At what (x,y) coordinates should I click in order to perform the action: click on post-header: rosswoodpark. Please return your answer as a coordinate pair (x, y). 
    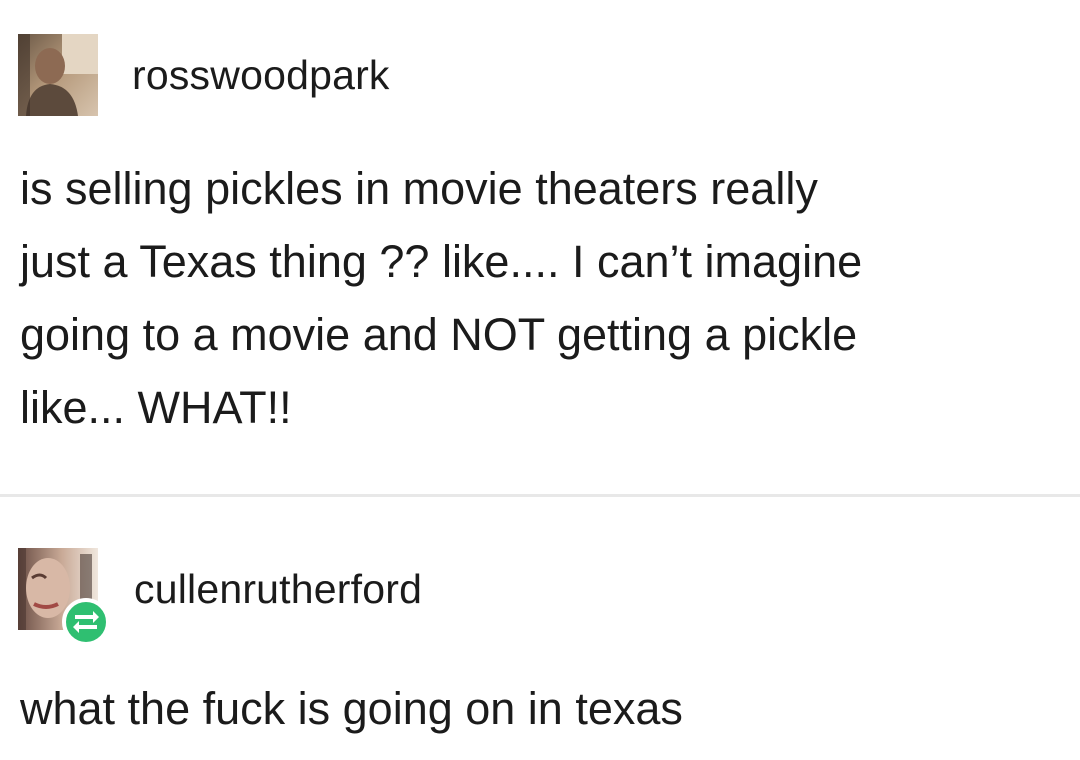
    Looking at the image, I should click on (204, 75).